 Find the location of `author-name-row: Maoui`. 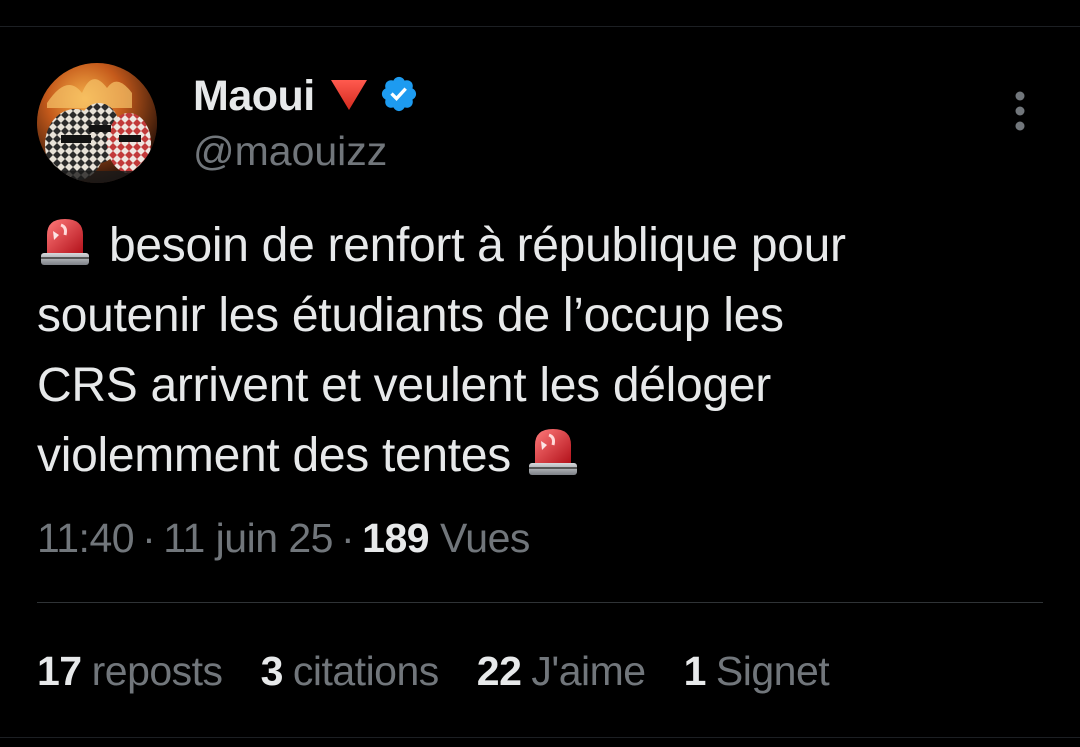

author-name-row: Maoui is located at coordinates (306, 96).